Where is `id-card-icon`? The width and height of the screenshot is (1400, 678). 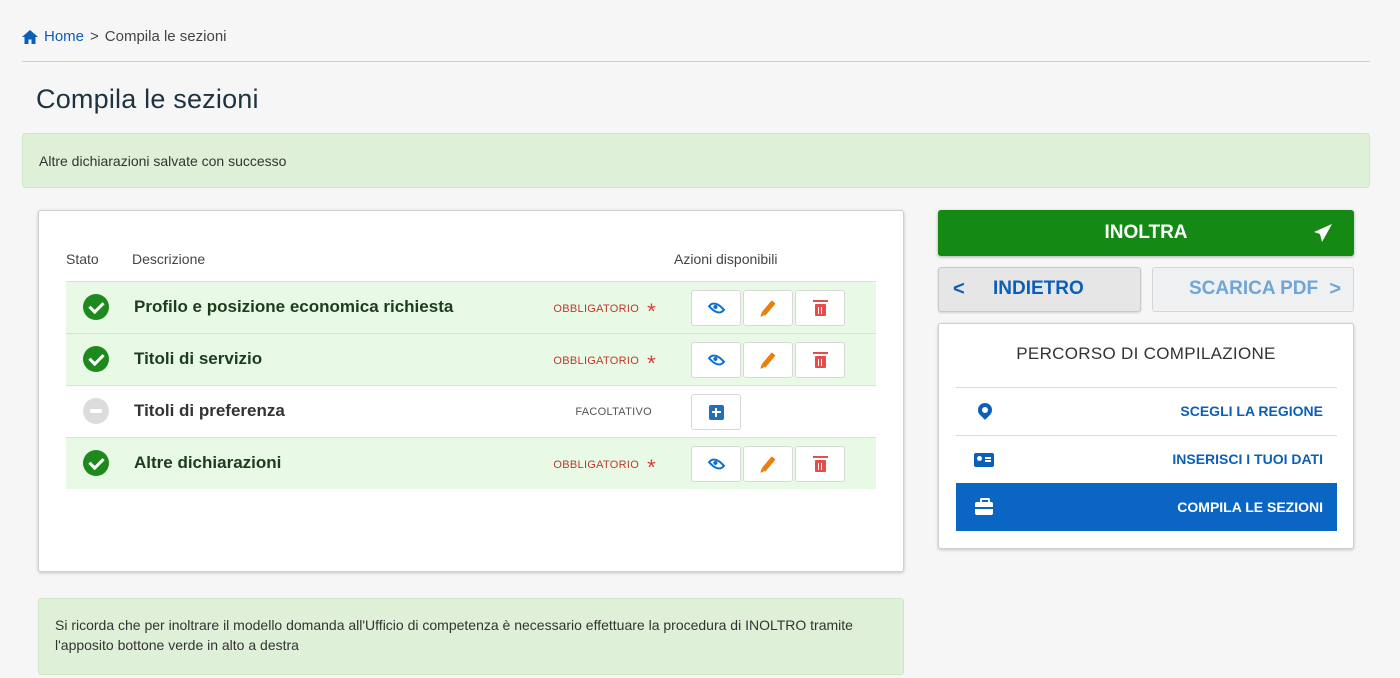 id-card-icon is located at coordinates (984, 460).